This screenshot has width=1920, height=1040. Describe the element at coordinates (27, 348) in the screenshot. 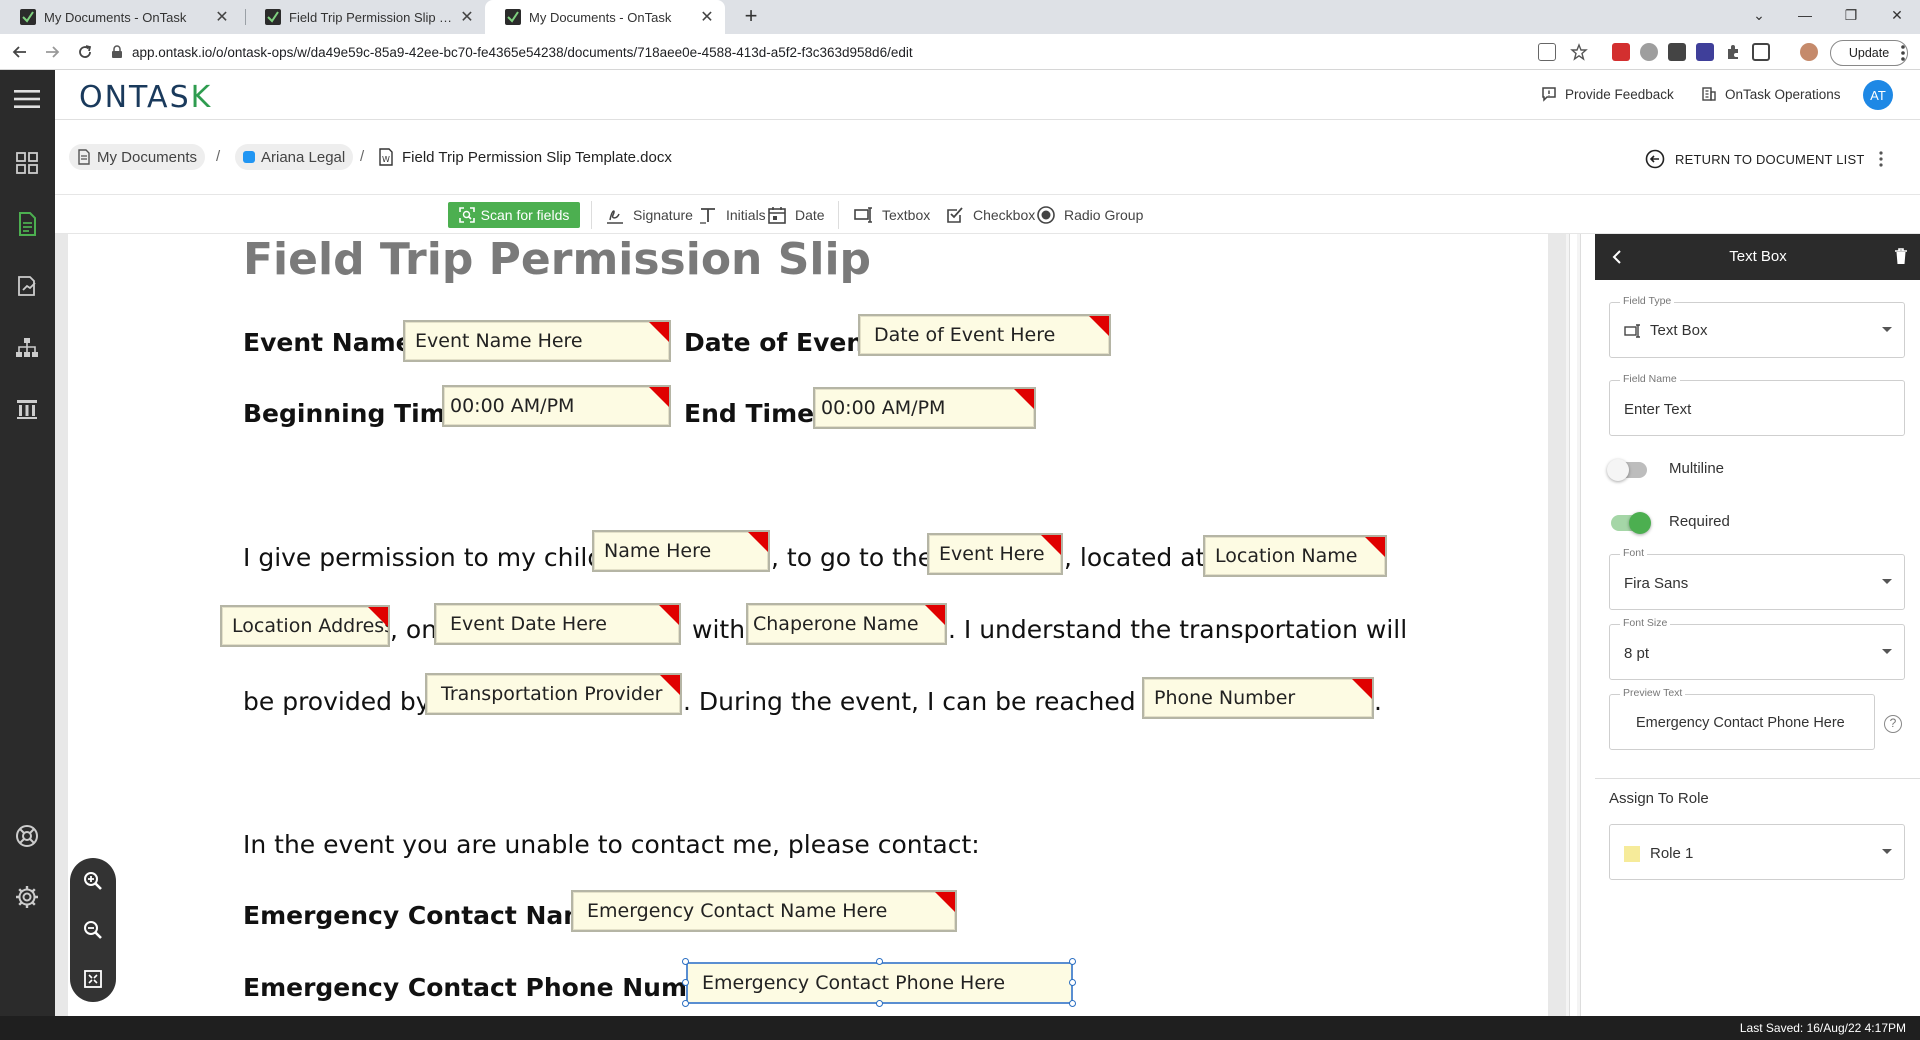

I see `org-chart-icon` at that location.